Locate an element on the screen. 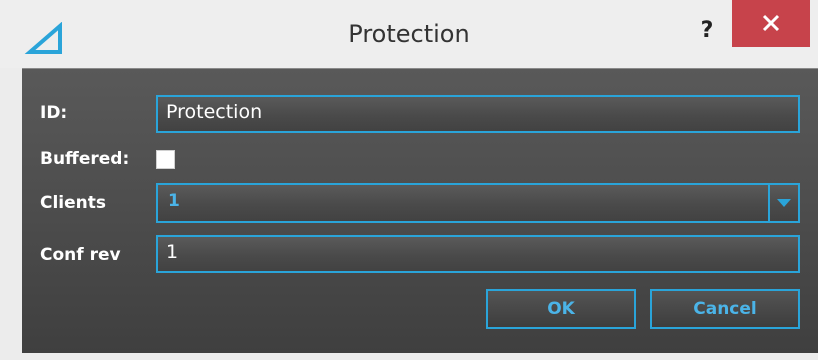  close-icon is located at coordinates (771, 23).